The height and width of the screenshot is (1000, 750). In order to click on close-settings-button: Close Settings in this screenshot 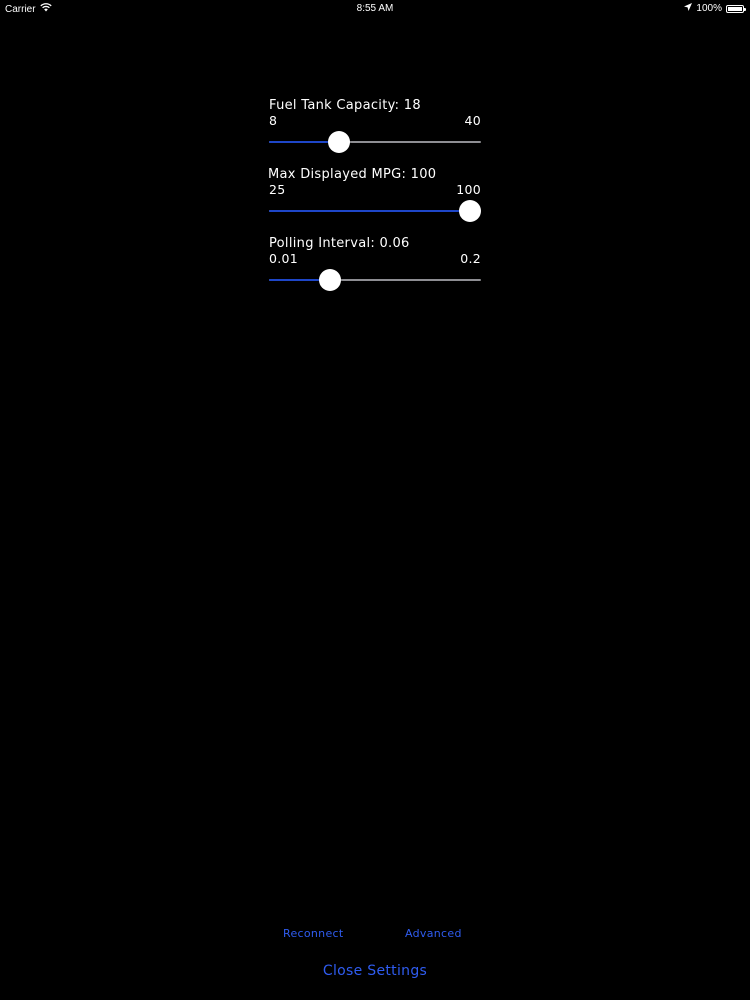, I will do `click(375, 971)`.